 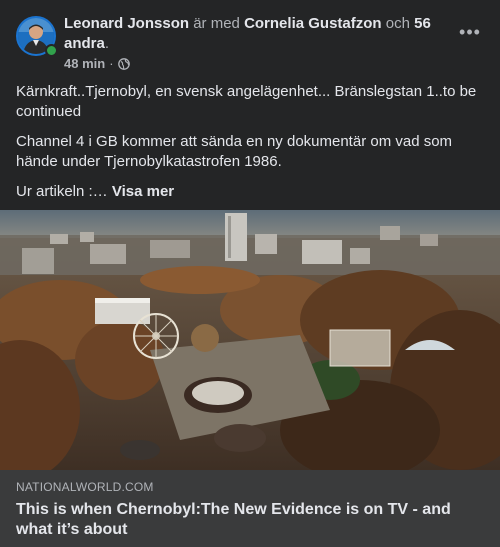 I want to click on see-more-link: Visa mer, so click(x=143, y=191).